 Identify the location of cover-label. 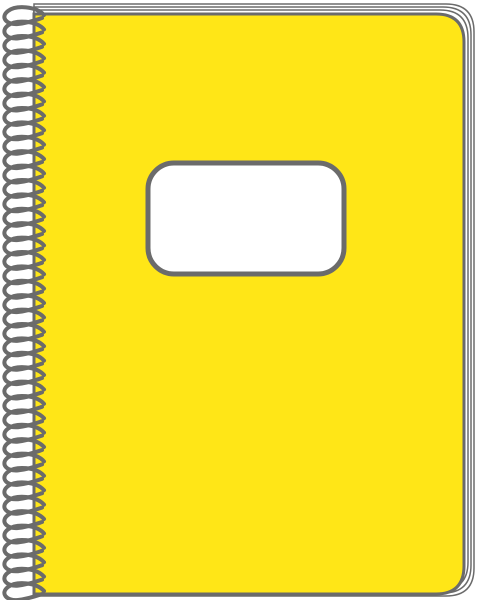
(246, 218).